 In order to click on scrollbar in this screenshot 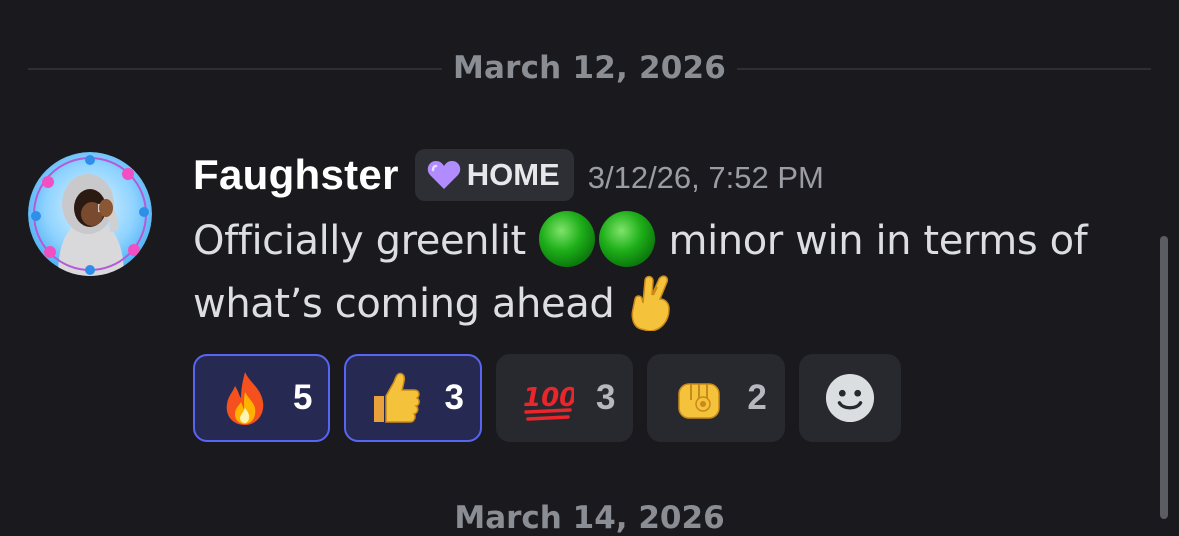, I will do `click(1164, 377)`.